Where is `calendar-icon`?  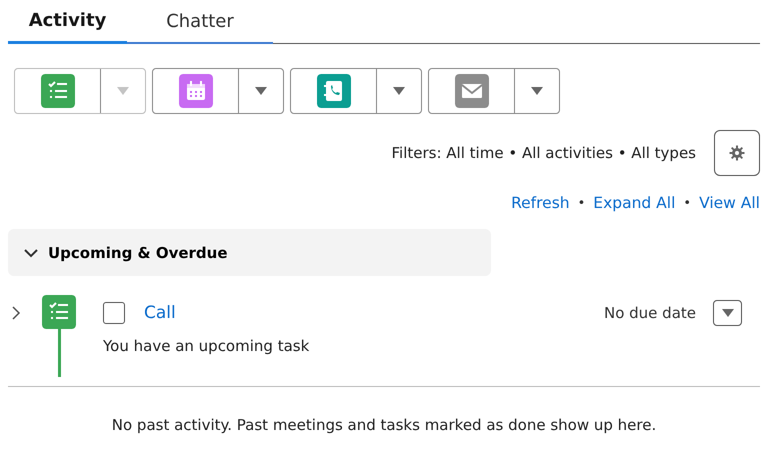 calendar-icon is located at coordinates (195, 91).